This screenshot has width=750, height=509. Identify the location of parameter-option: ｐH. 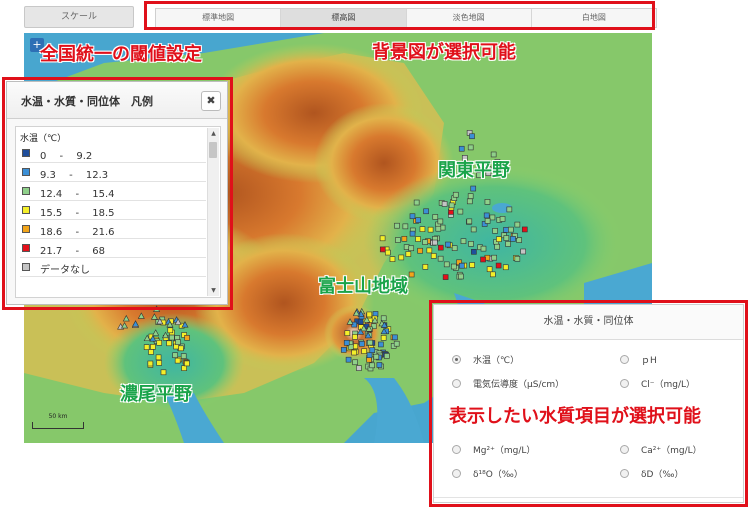
(638, 359).